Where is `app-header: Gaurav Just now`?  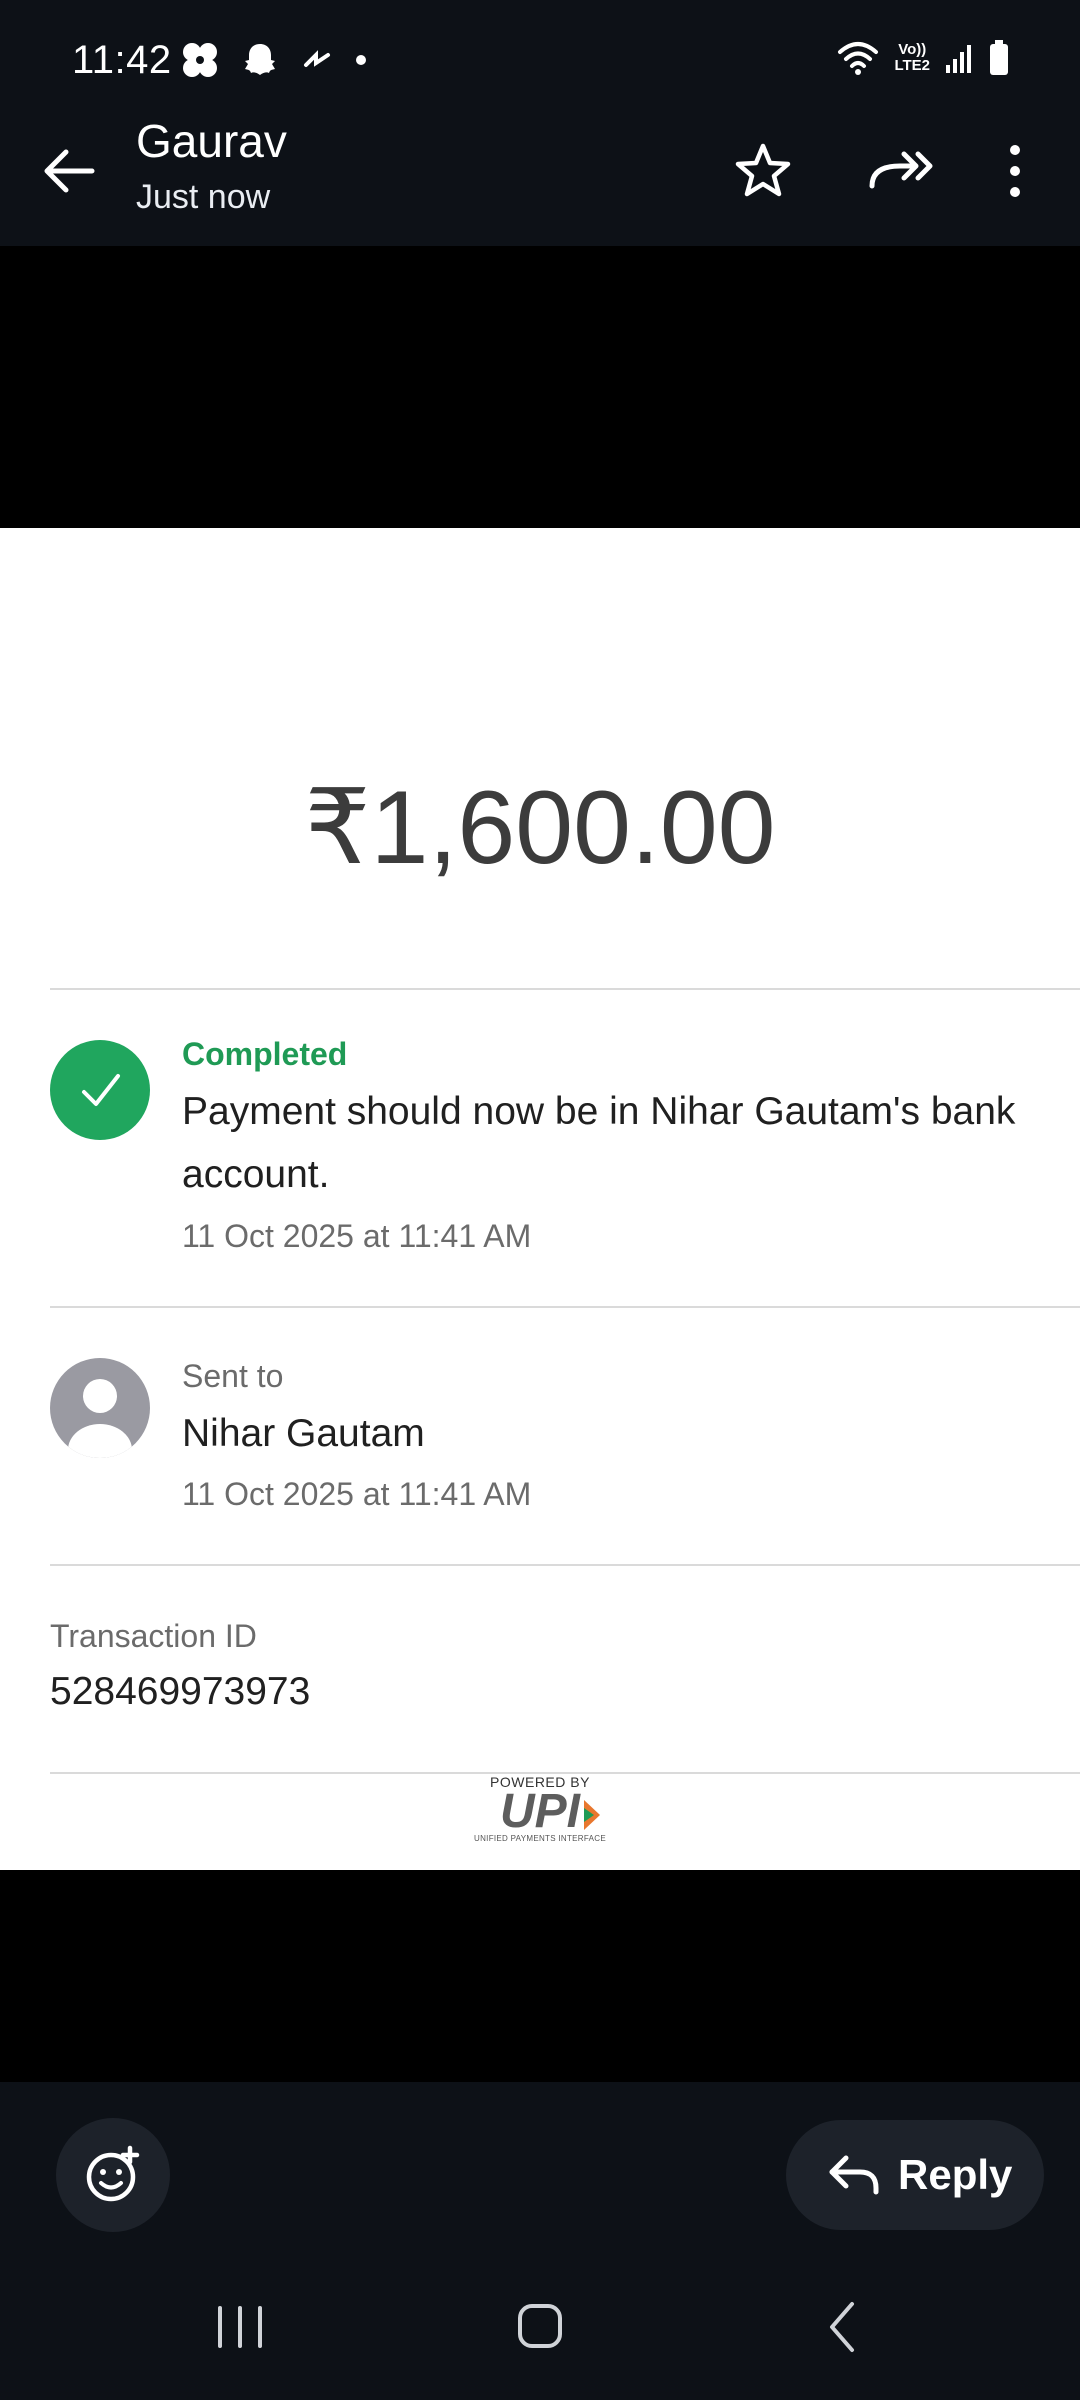
app-header: Gaurav Just now is located at coordinates (540, 180).